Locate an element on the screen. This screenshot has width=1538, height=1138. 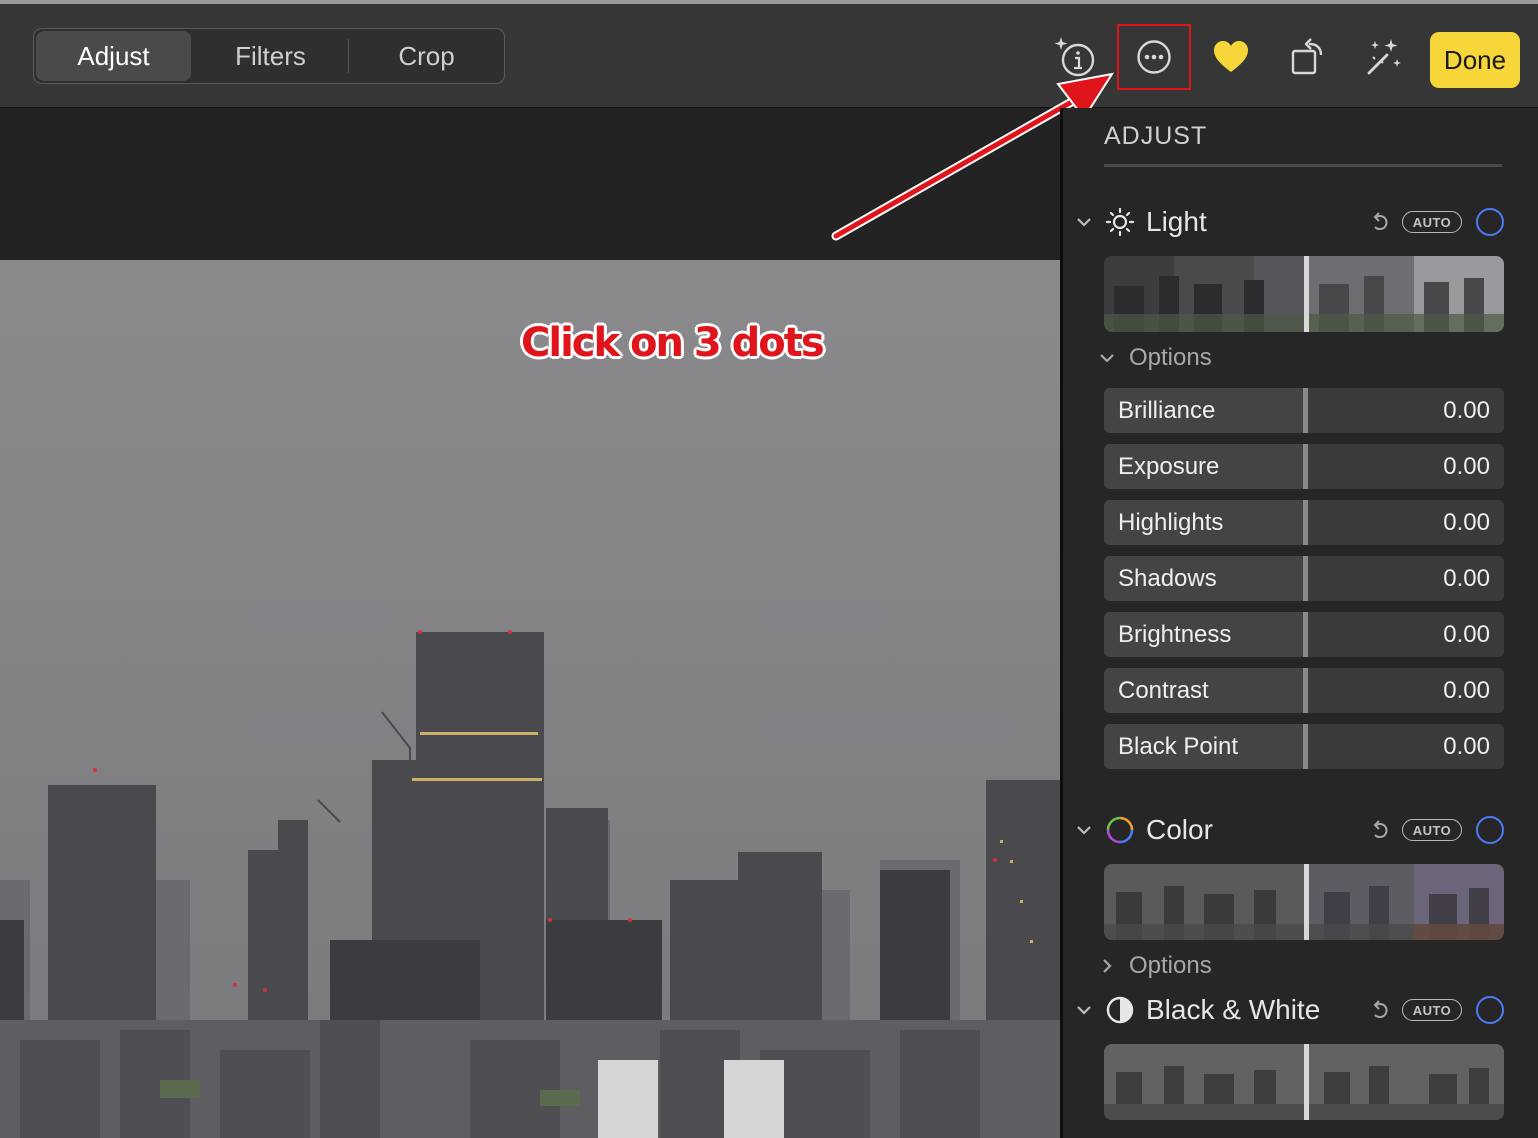
tab-crop: Crop is located at coordinates (426, 56).